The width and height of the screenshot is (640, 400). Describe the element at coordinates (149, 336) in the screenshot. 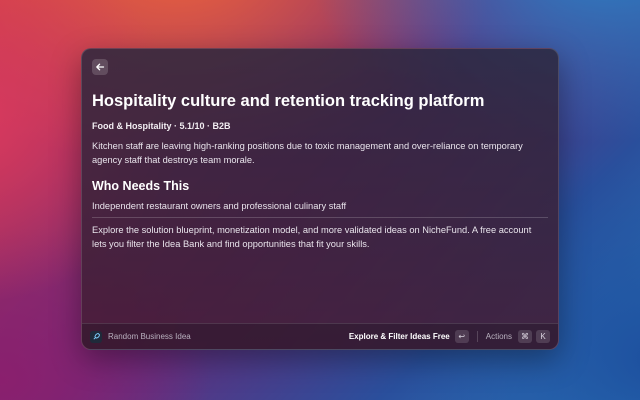

I see `app-name: Random Business Idea` at that location.